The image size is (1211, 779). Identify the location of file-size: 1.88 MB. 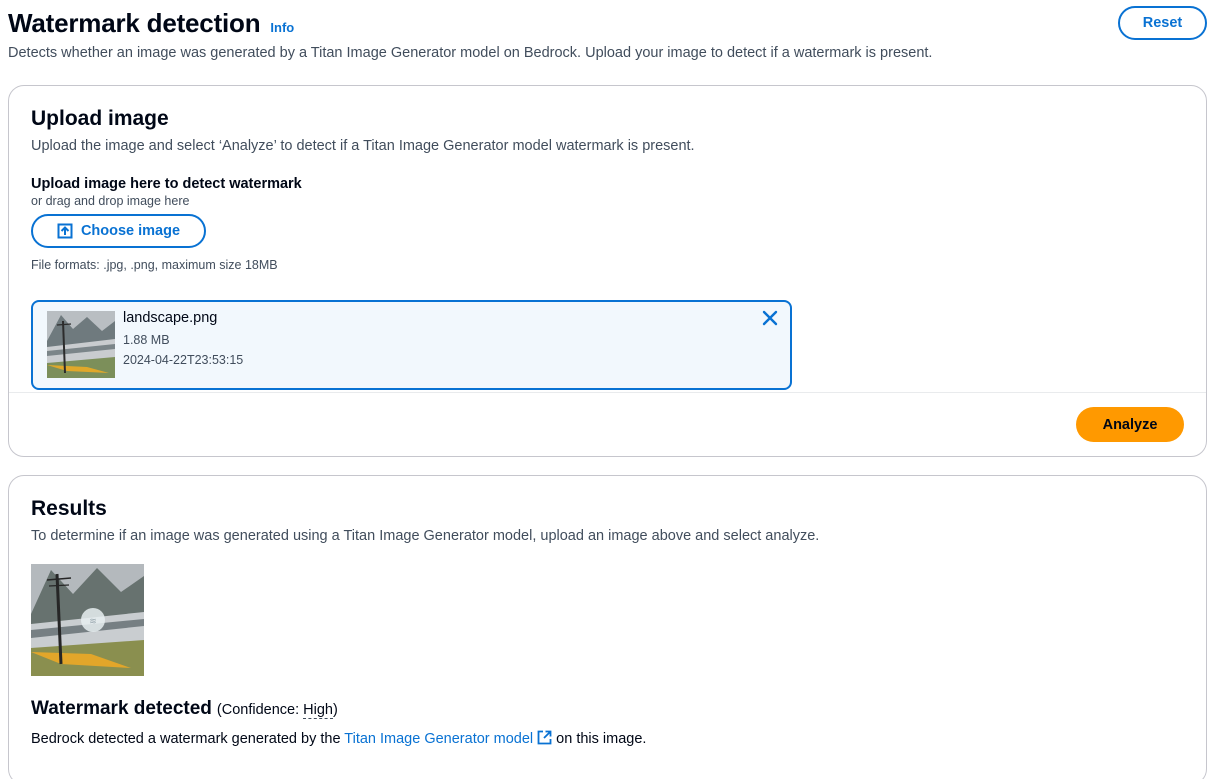
(146, 340).